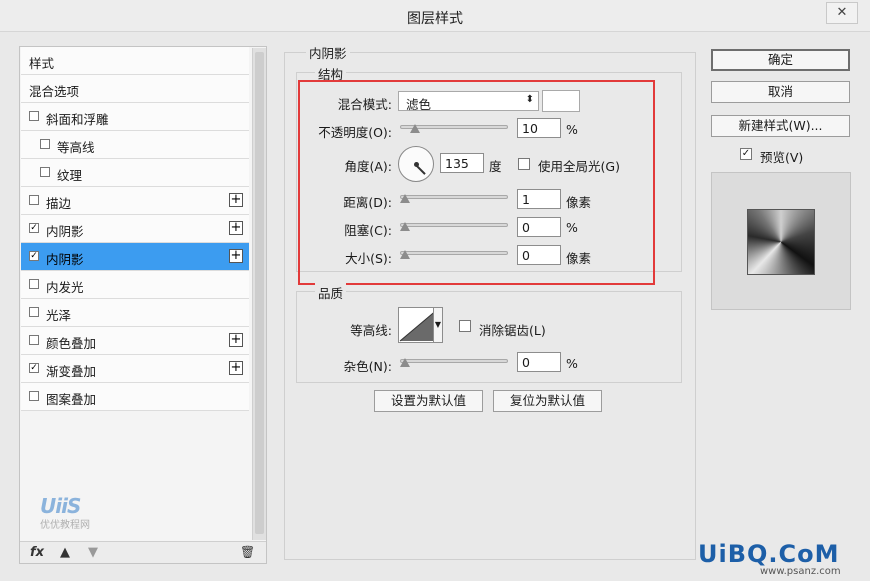  Describe the element at coordinates (512, 330) in the screenshot. I see `antialias-label: 消除锯齿(L)` at that location.